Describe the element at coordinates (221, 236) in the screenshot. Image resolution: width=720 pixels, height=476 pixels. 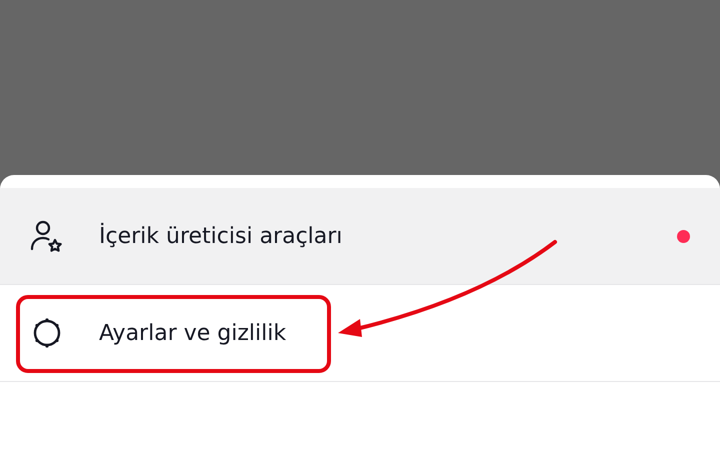
I see `menu-item-label: İçerik üreticisi araçları` at that location.